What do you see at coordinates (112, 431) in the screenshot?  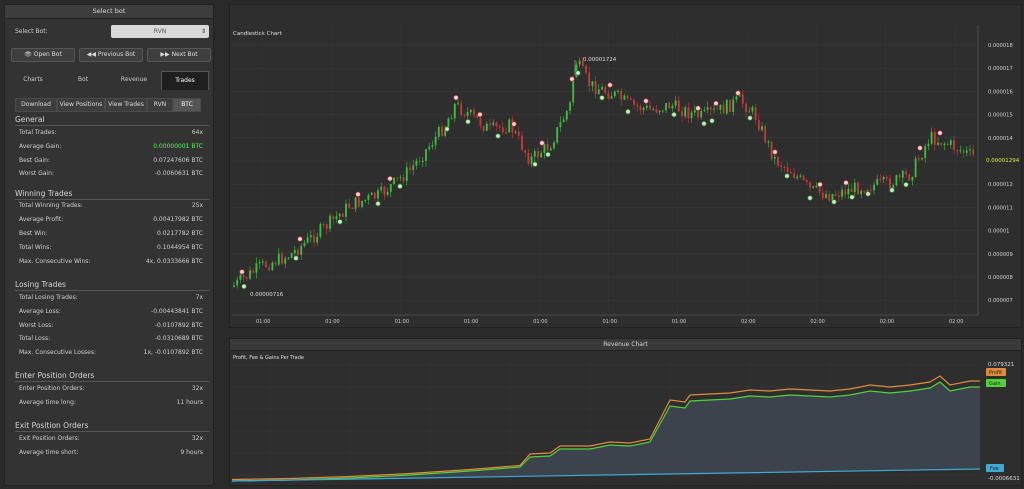 I see `divider` at bounding box center [112, 431].